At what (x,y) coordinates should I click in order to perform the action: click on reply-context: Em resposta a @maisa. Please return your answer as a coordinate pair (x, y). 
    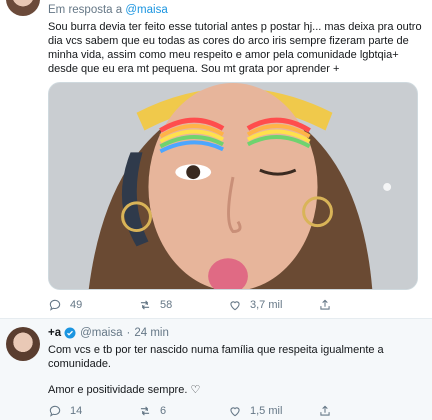
    Looking at the image, I should click on (108, 10).